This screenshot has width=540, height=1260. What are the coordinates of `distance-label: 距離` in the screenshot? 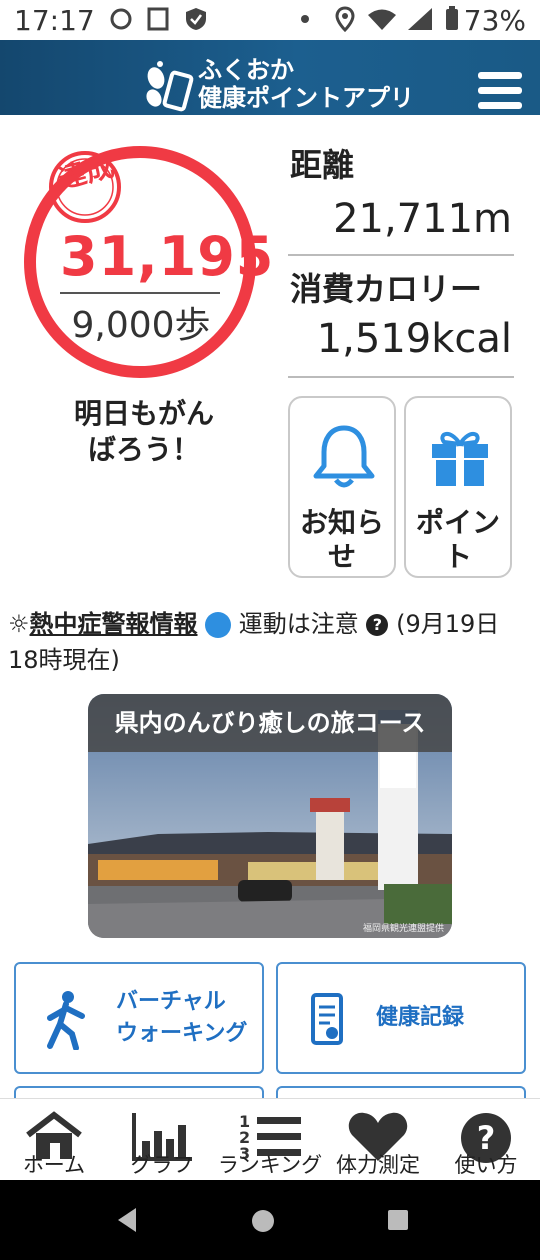 It's located at (322, 165).